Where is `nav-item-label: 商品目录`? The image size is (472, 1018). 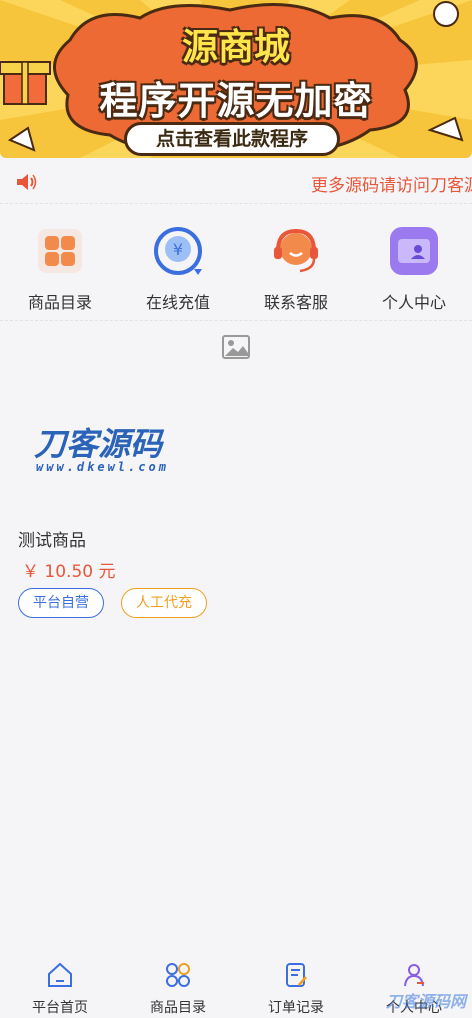
nav-item-label: 商品目录 is located at coordinates (59, 302).